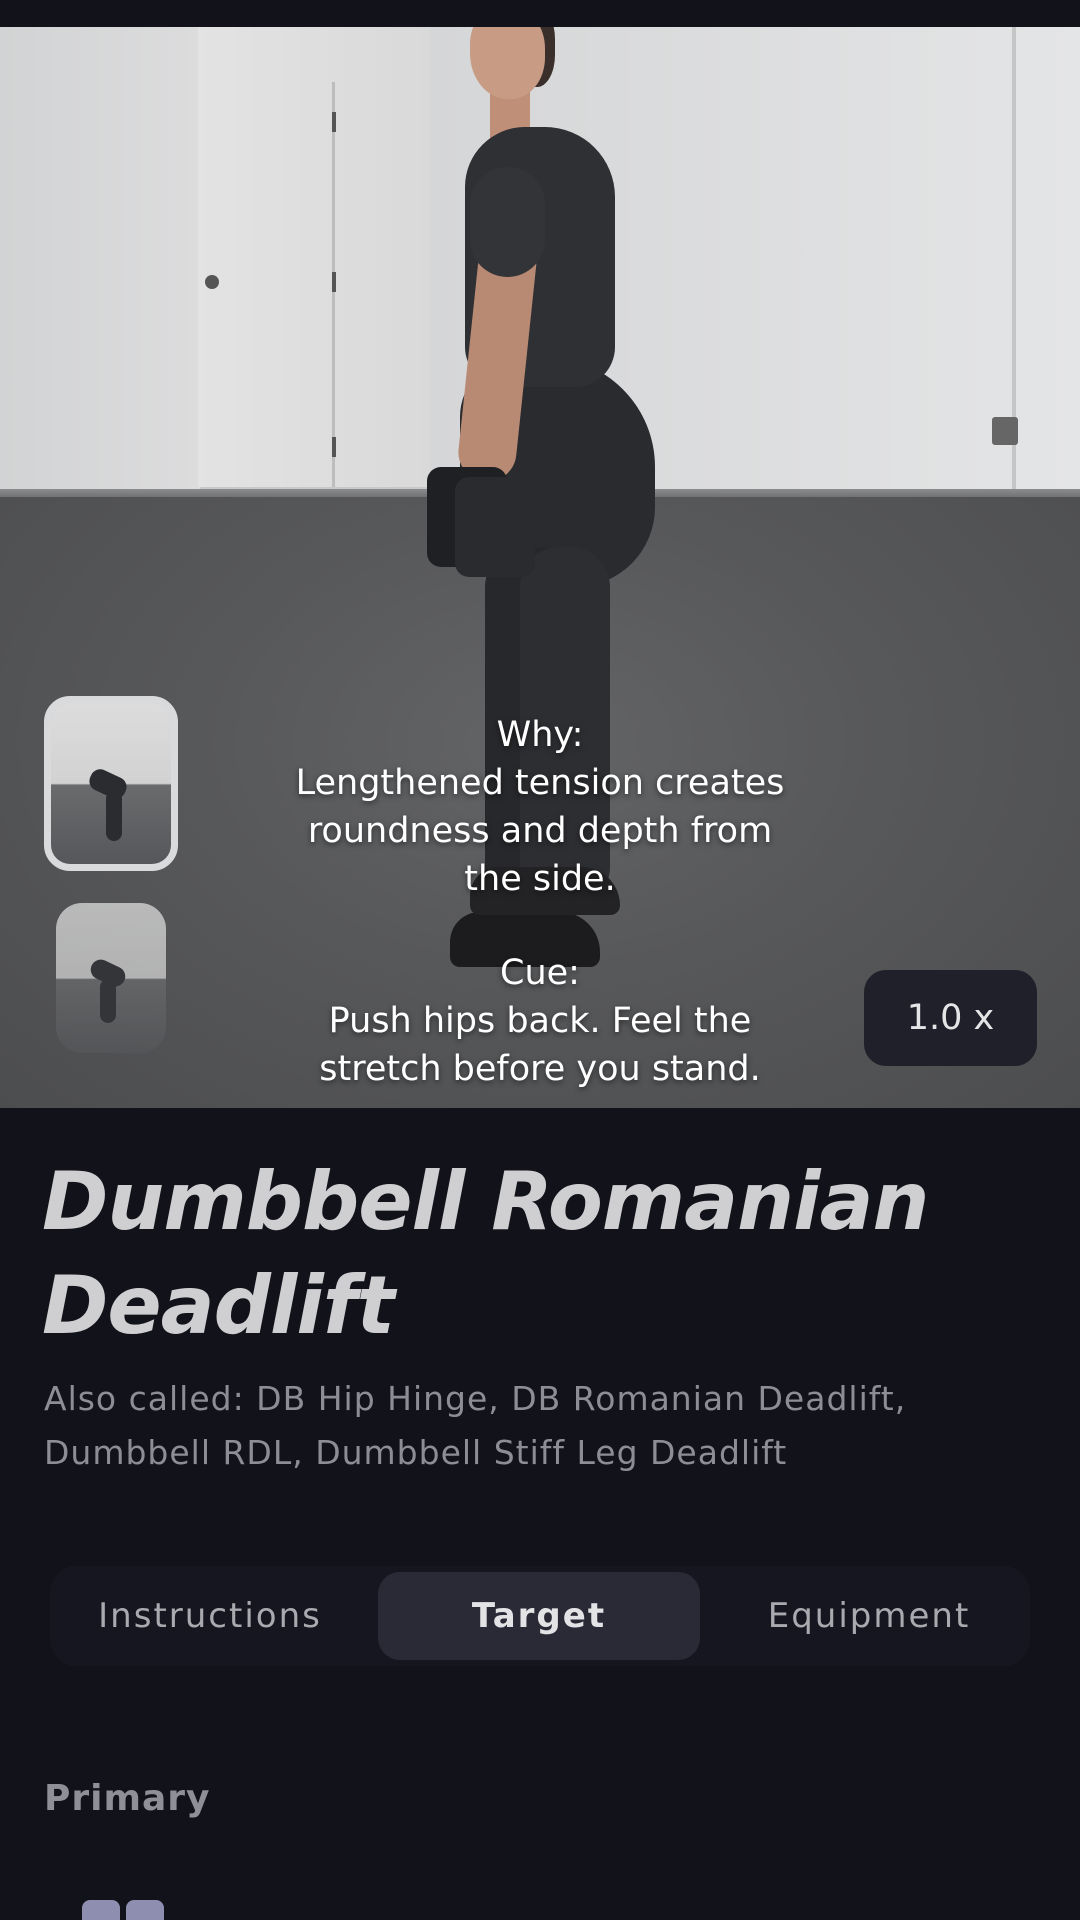 This screenshot has height=1920, width=1080. What do you see at coordinates (111, 978) in the screenshot?
I see `video-thumbnail` at bounding box center [111, 978].